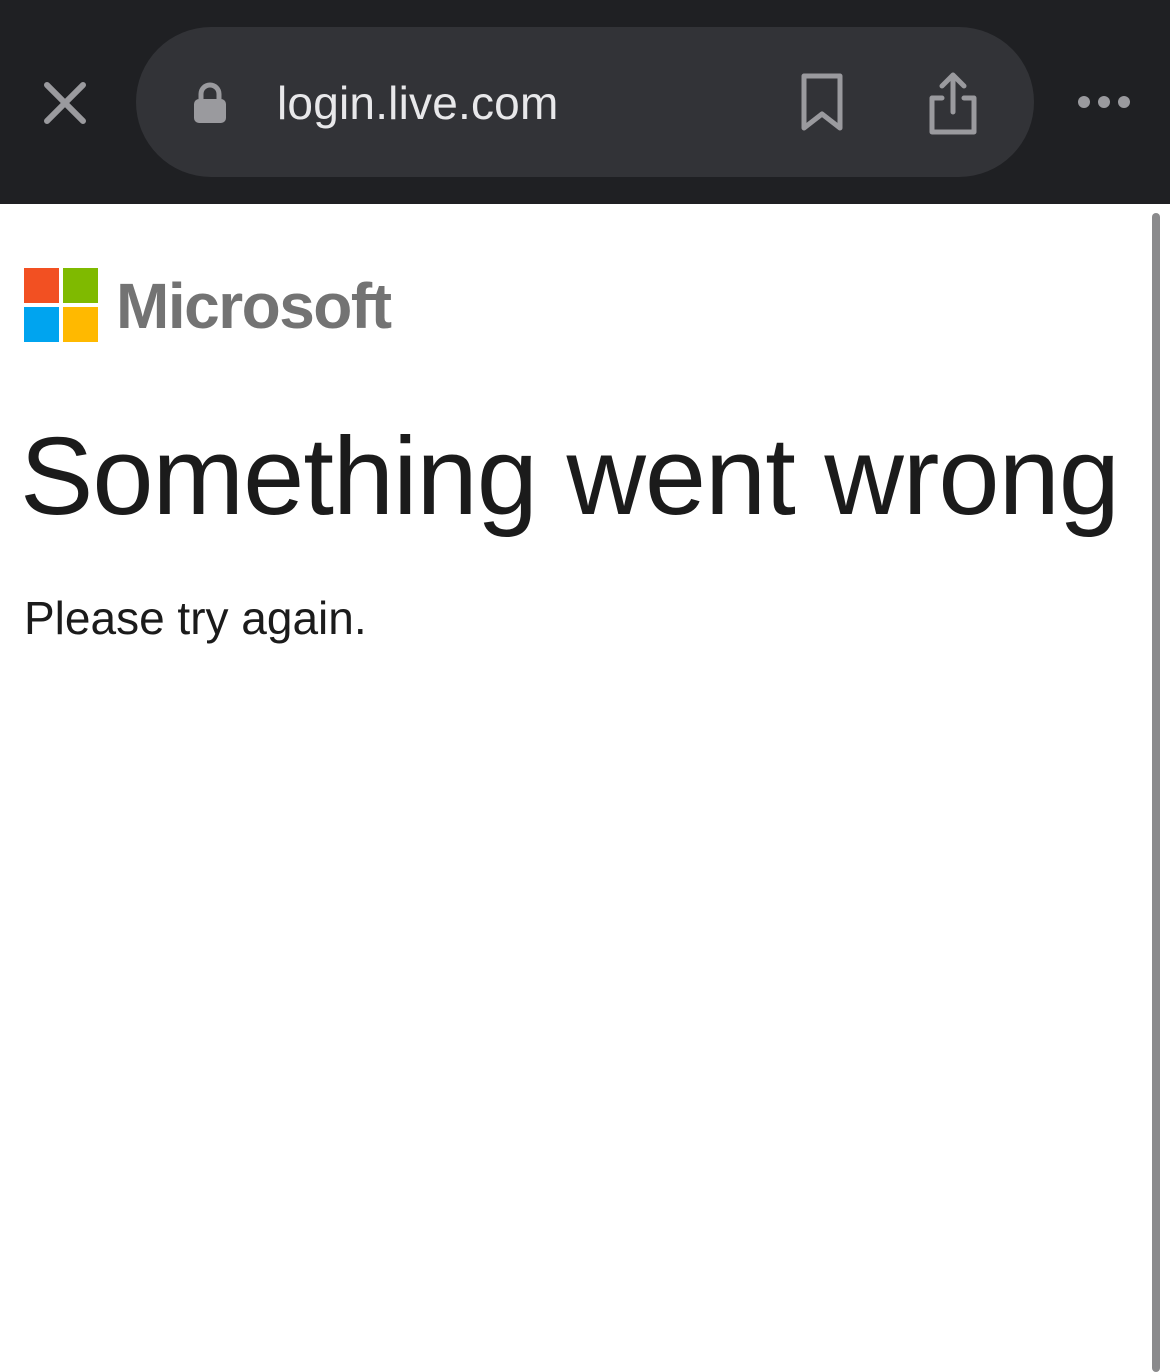 The image size is (1170, 1372). What do you see at coordinates (80, 324) in the screenshot?
I see `logo-square-yellow` at bounding box center [80, 324].